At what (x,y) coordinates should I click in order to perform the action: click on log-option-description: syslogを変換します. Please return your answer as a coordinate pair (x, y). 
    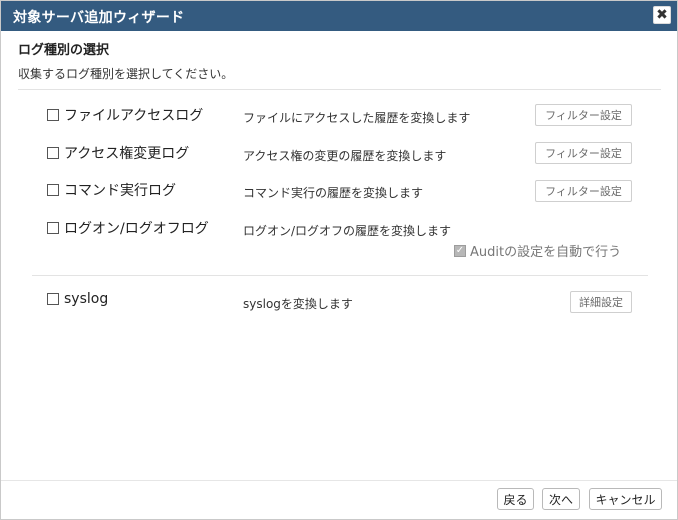
    Looking at the image, I should click on (298, 304).